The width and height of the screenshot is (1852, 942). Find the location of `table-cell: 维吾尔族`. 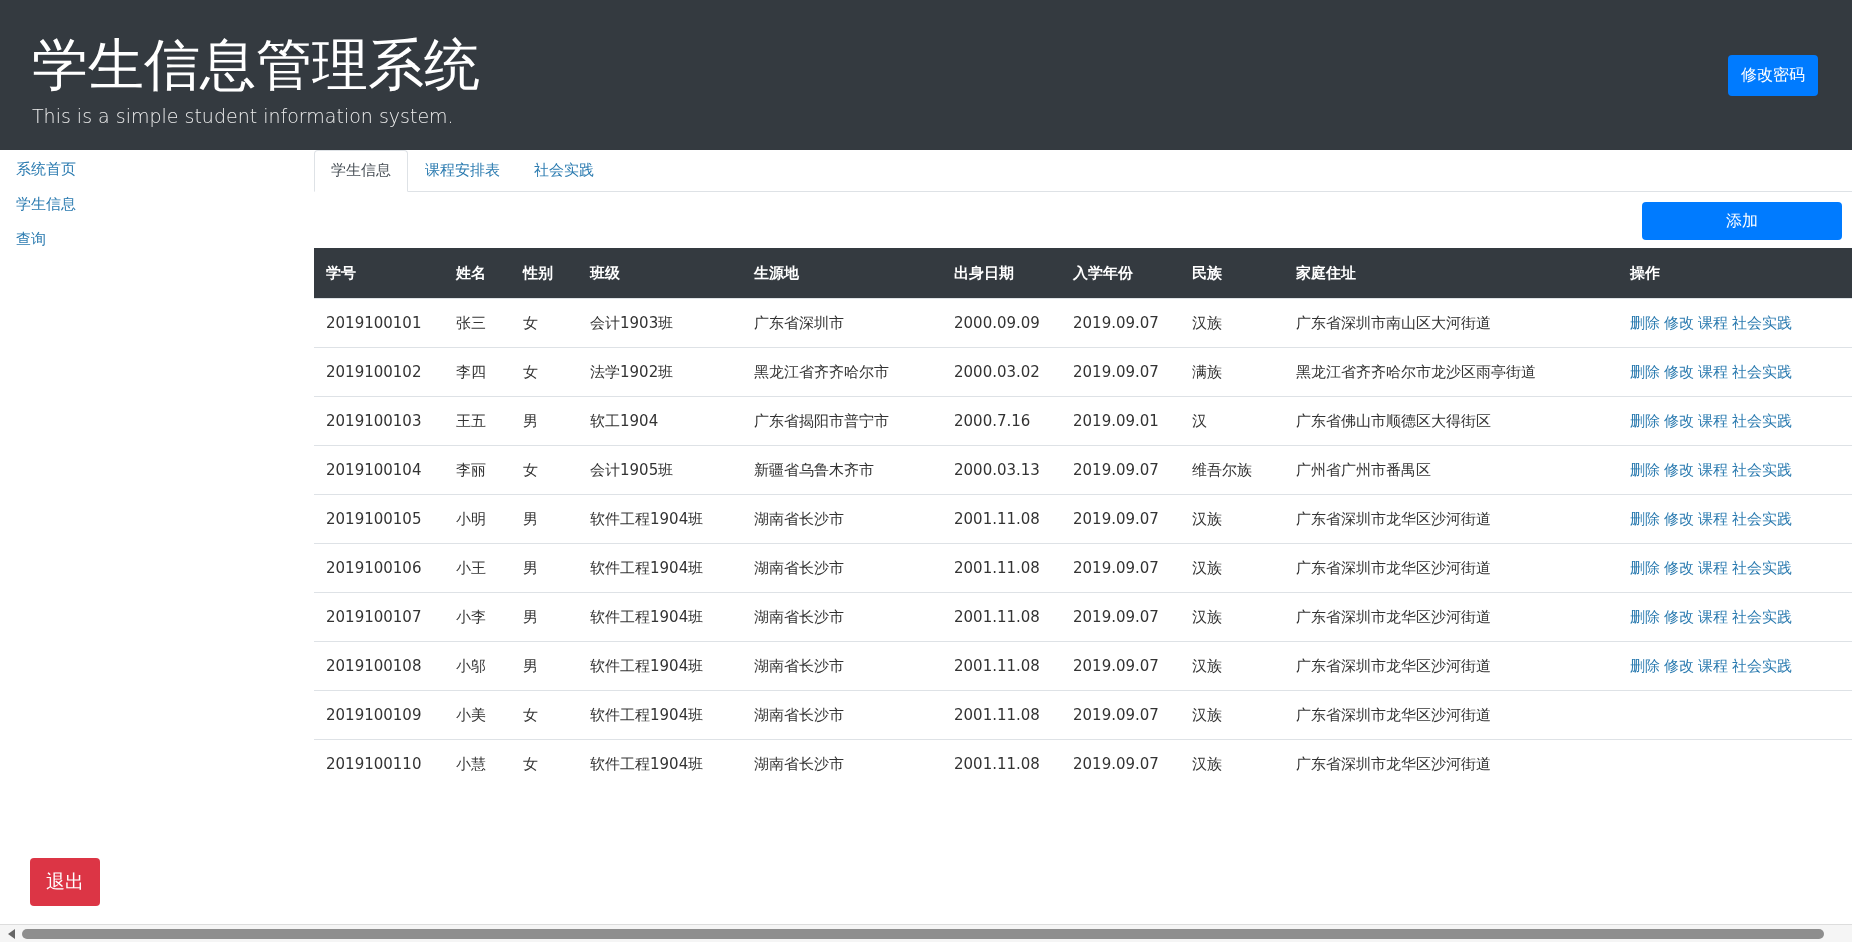

table-cell: 维吾尔族 is located at coordinates (1222, 470).